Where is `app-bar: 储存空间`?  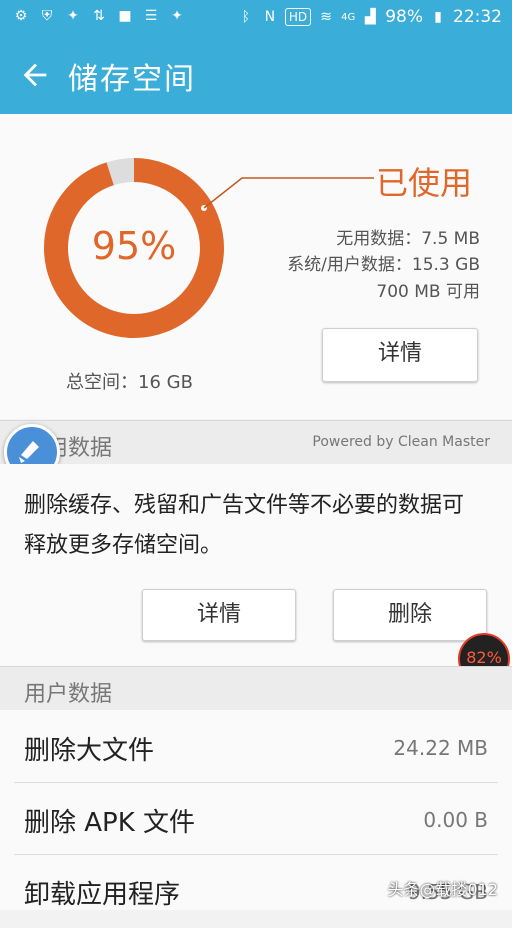
app-bar: 储存空间 is located at coordinates (256, 75).